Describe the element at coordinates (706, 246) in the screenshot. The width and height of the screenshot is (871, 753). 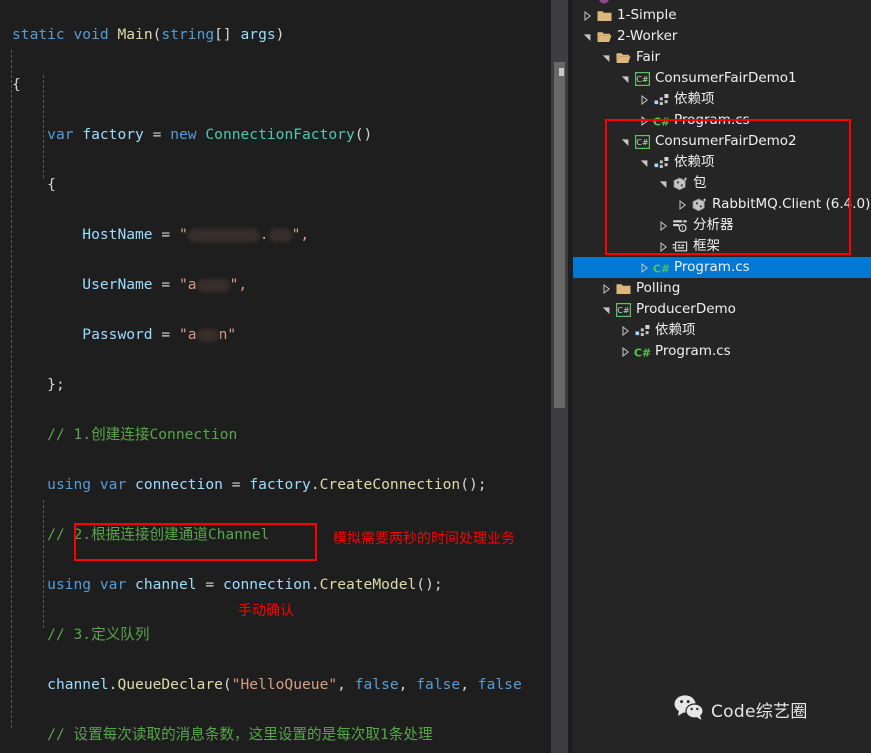
I see `tree-row-label: 框架` at that location.